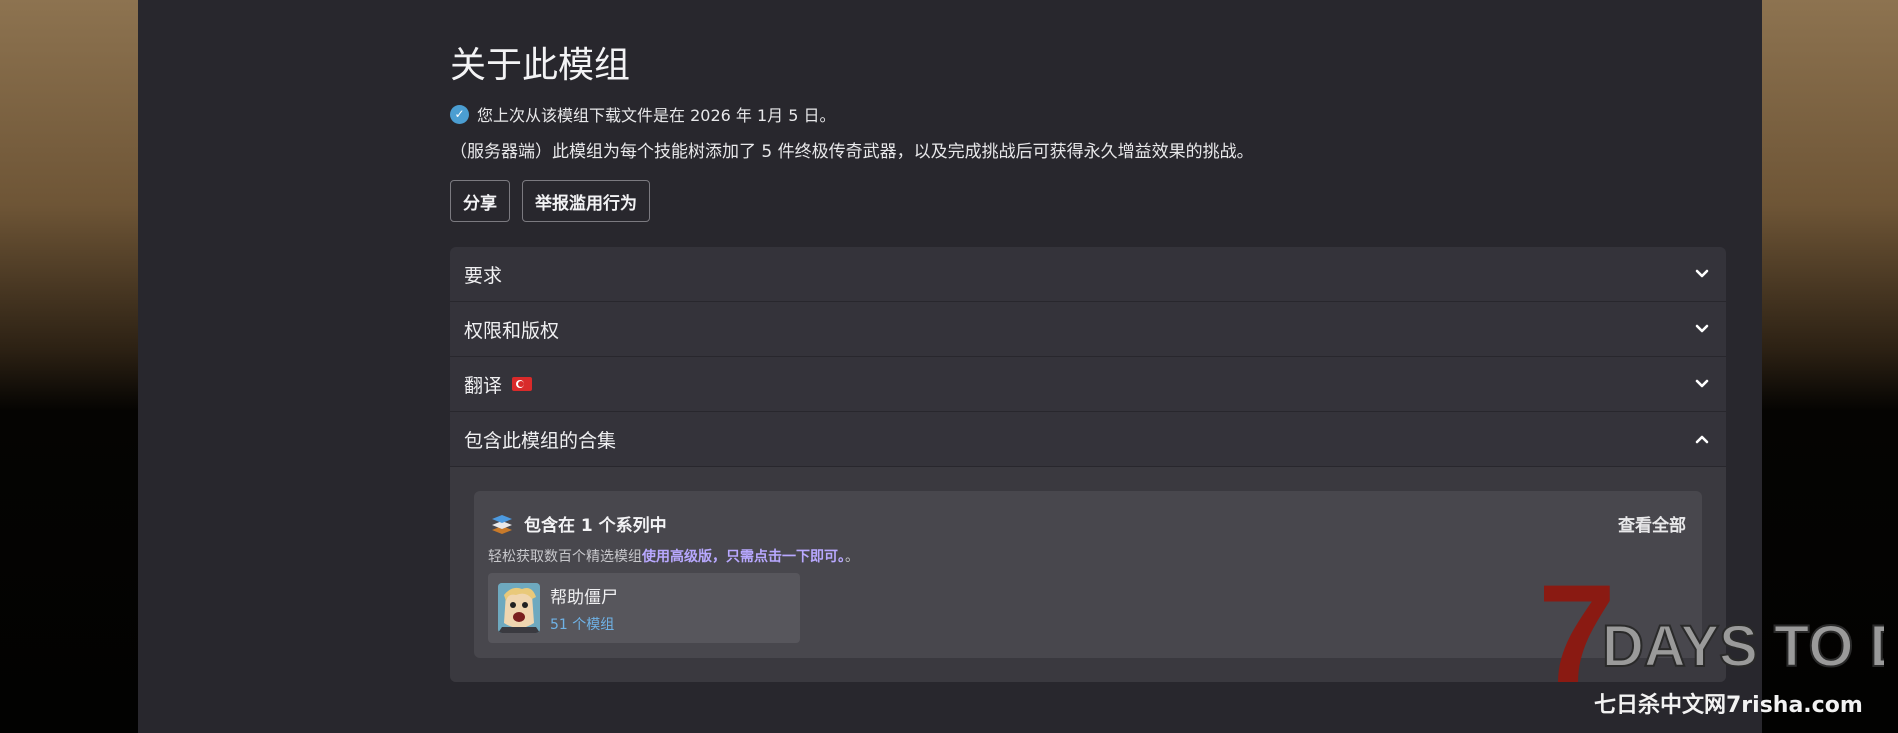  What do you see at coordinates (1702, 439) in the screenshot?
I see `chevron-up-icon` at bounding box center [1702, 439].